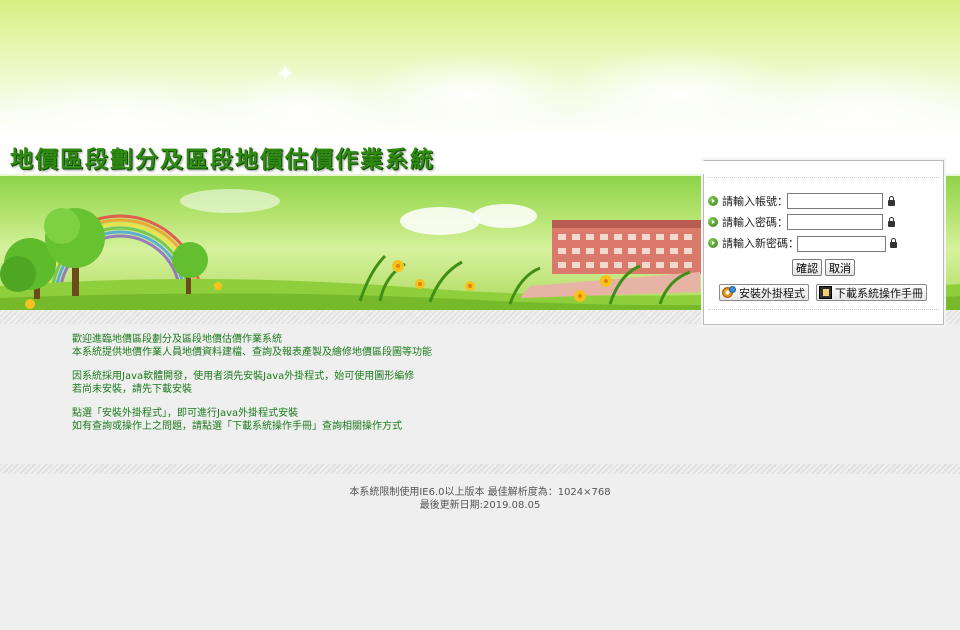 The width and height of the screenshot is (960, 630). Describe the element at coordinates (879, 293) in the screenshot. I see `download-manual-label: 下載系統操作手冊` at that location.